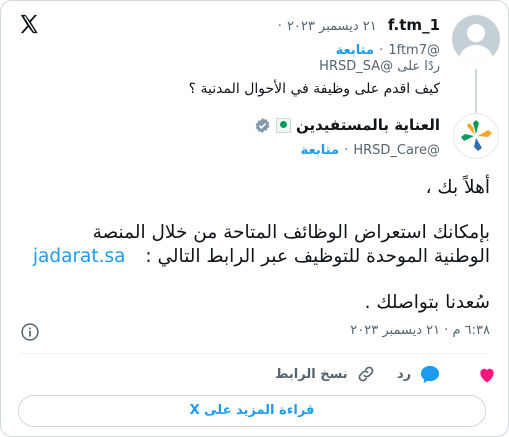  I want to click on reply-header: 1_f.tm ٢١ ديسمبر ٢٠٢٣ ·, so click(359, 24).